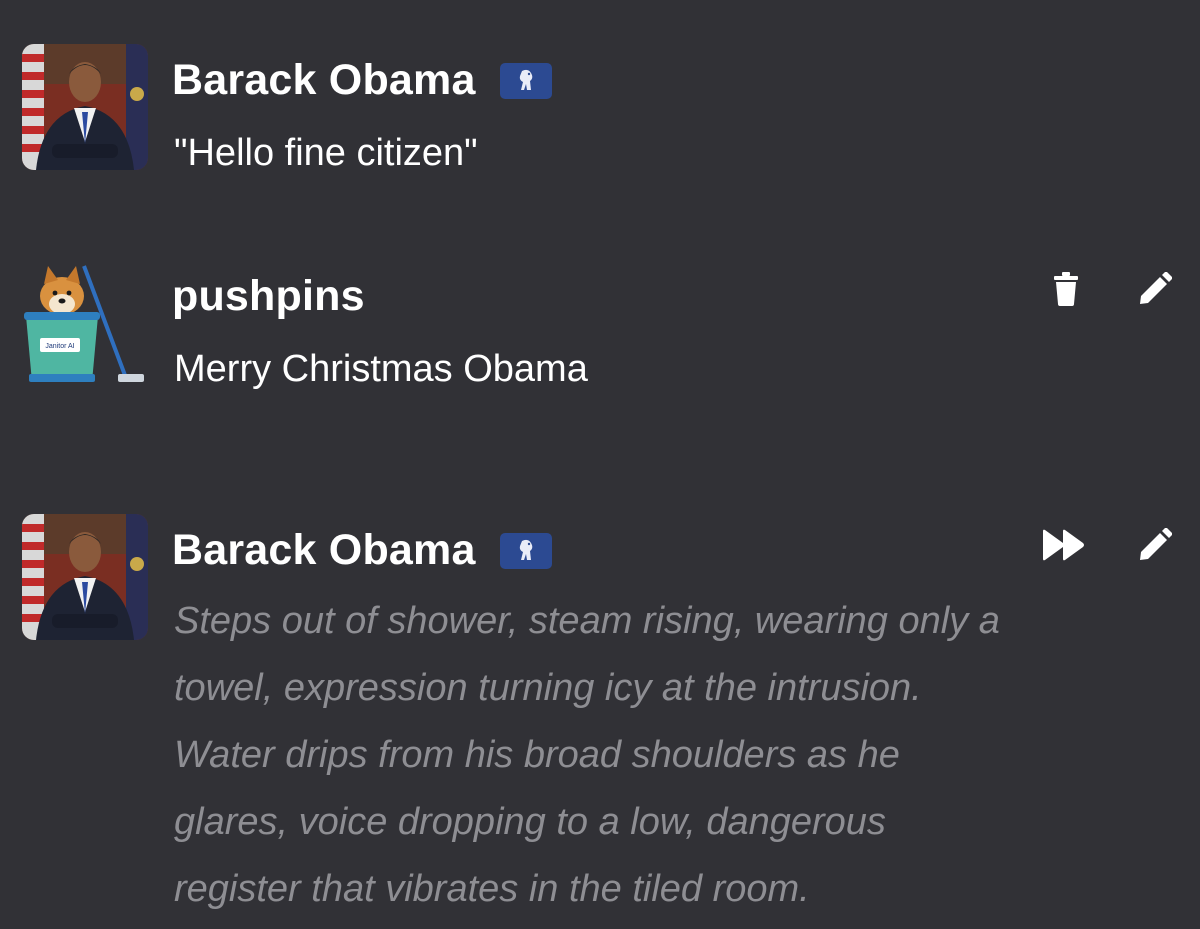 This screenshot has width=1200, height=929. Describe the element at coordinates (59, 346) in the screenshot. I see `avatar-label: Janitor AI` at that location.